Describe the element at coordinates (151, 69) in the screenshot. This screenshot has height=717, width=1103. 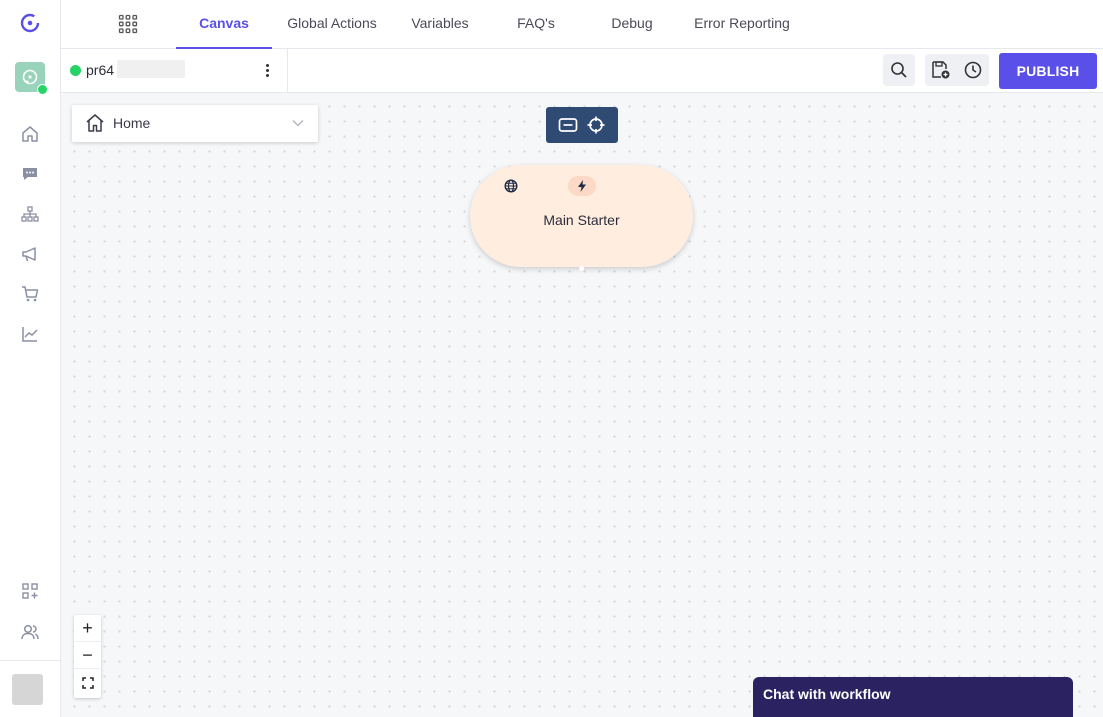
I see `redacted-text` at that location.